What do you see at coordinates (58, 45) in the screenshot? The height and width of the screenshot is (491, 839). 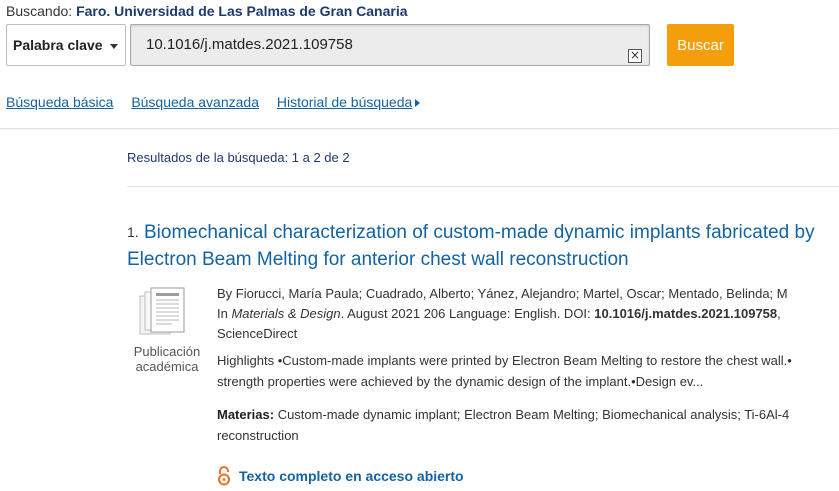 I see `search-field-select-label: Palabra clave` at bounding box center [58, 45].